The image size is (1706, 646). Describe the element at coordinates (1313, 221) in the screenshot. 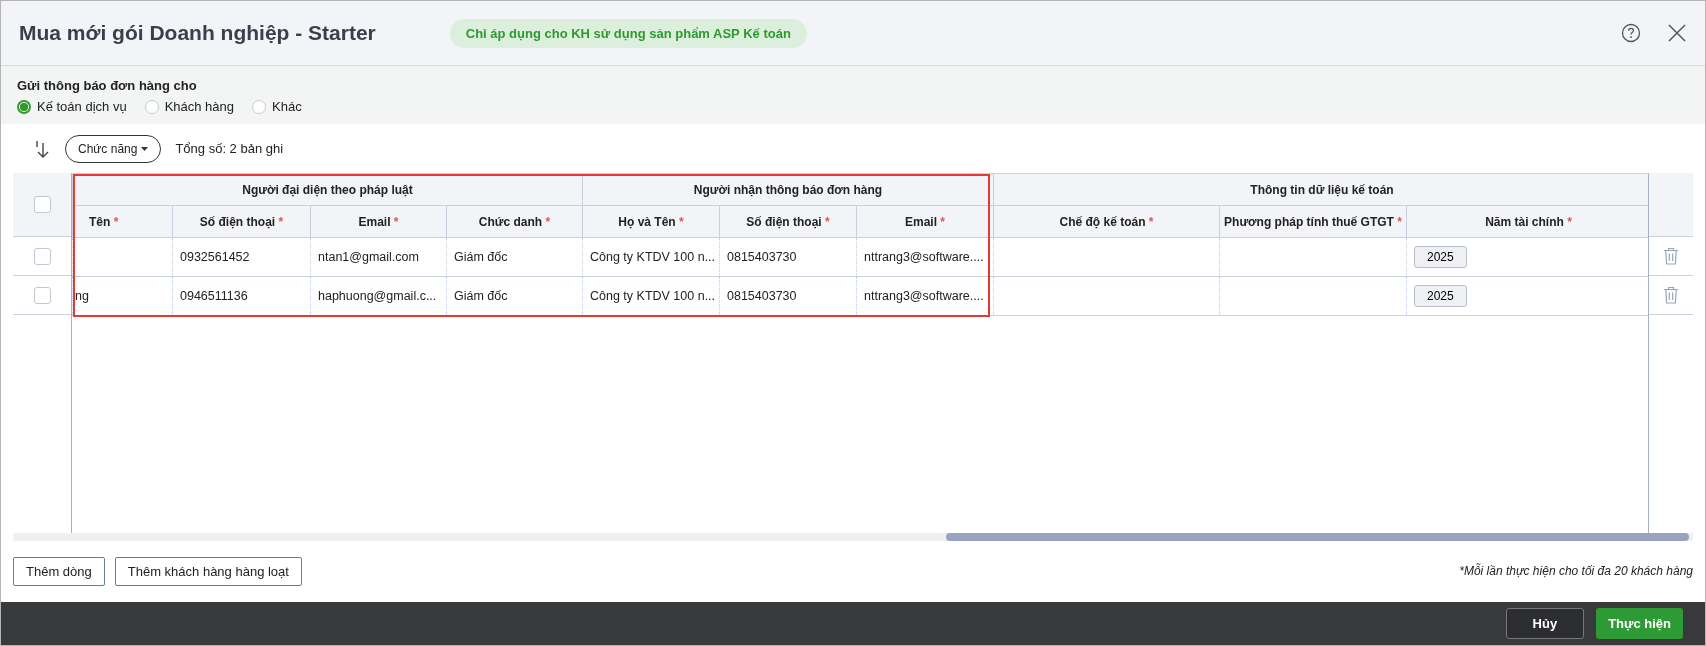

I see `column-header: Phương pháp tính thuế GTGT *` at that location.